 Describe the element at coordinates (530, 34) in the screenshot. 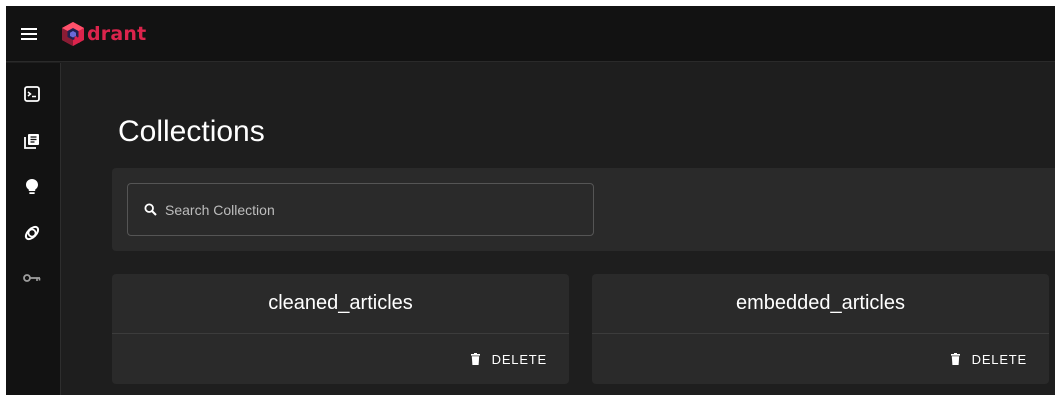

I see `top-bar: drant` at that location.